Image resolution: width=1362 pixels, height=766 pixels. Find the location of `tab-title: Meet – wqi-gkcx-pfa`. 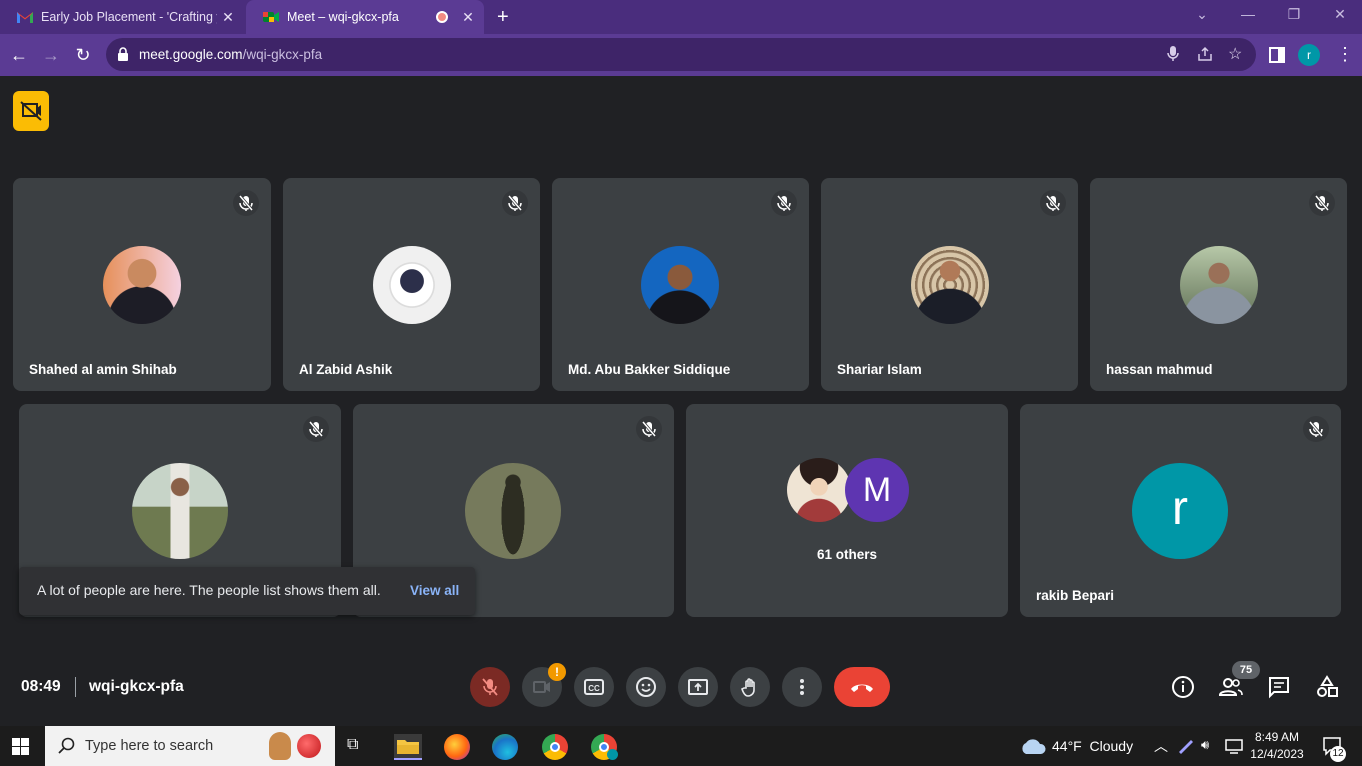

tab-title: Meet – wqi-gkcx-pfa is located at coordinates (343, 17).